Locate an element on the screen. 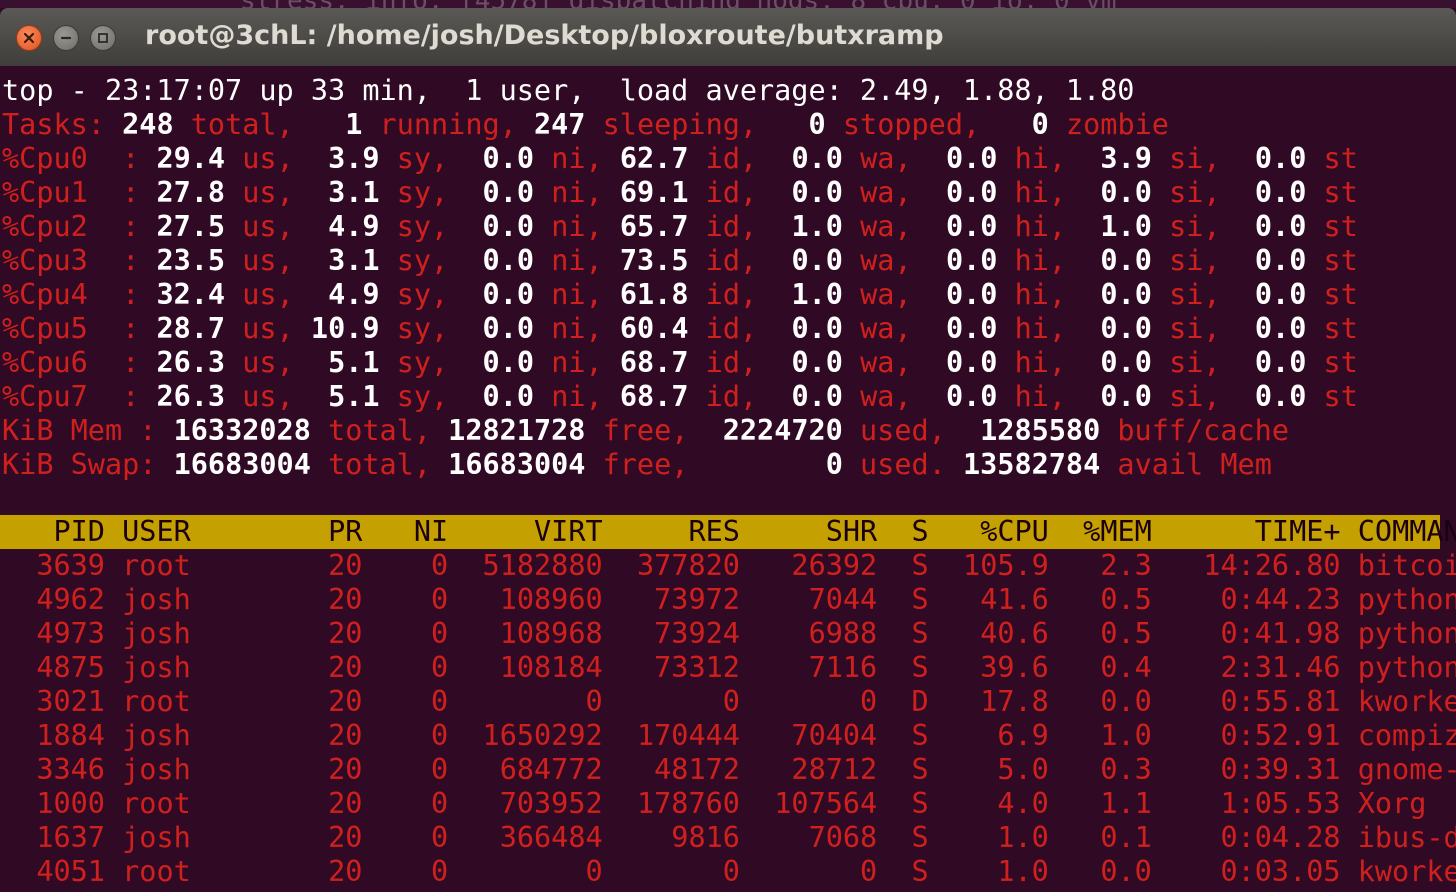 The height and width of the screenshot is (892, 1456). cell-time: 0:52.91 is located at coordinates (1280, 735).